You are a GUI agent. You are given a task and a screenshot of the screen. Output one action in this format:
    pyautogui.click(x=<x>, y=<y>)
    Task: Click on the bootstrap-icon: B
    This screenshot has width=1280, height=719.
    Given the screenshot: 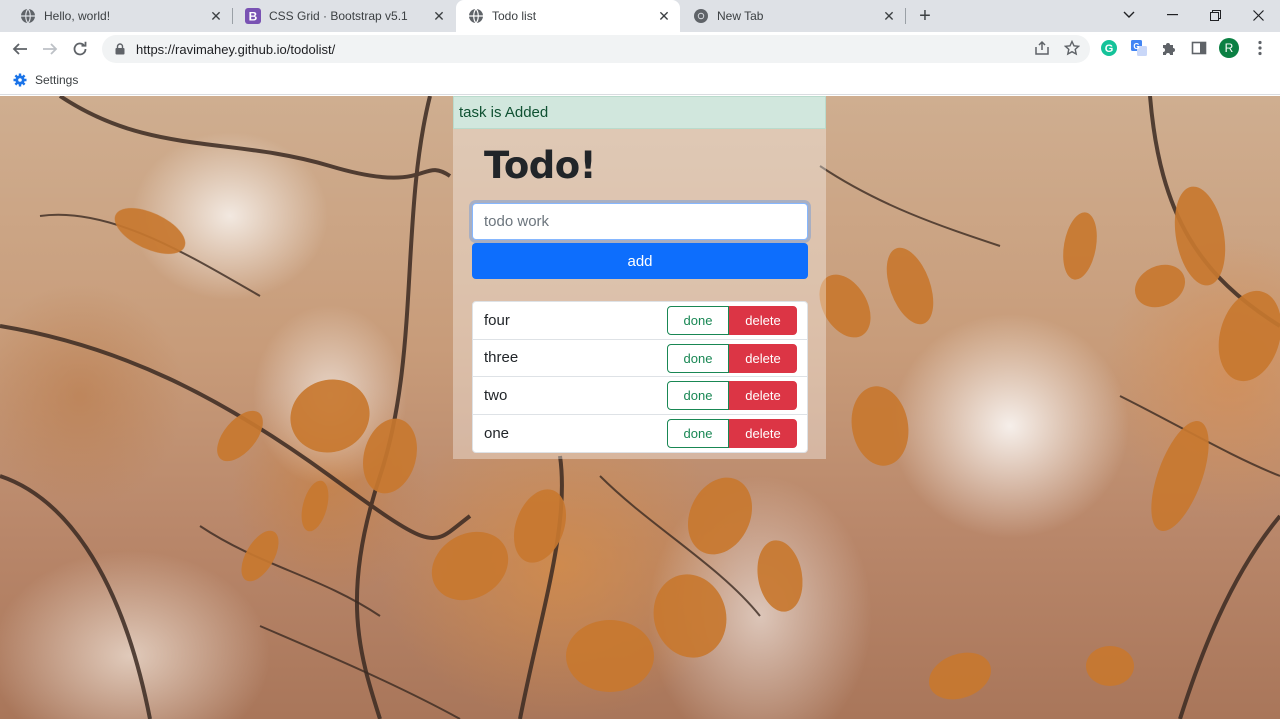 What is the action you would take?
    pyautogui.click(x=253, y=16)
    